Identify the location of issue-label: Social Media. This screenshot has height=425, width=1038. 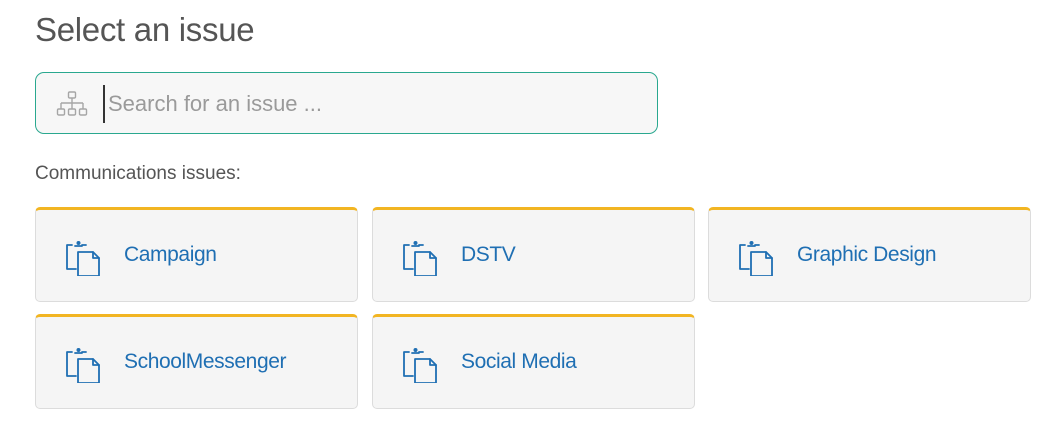
(519, 361).